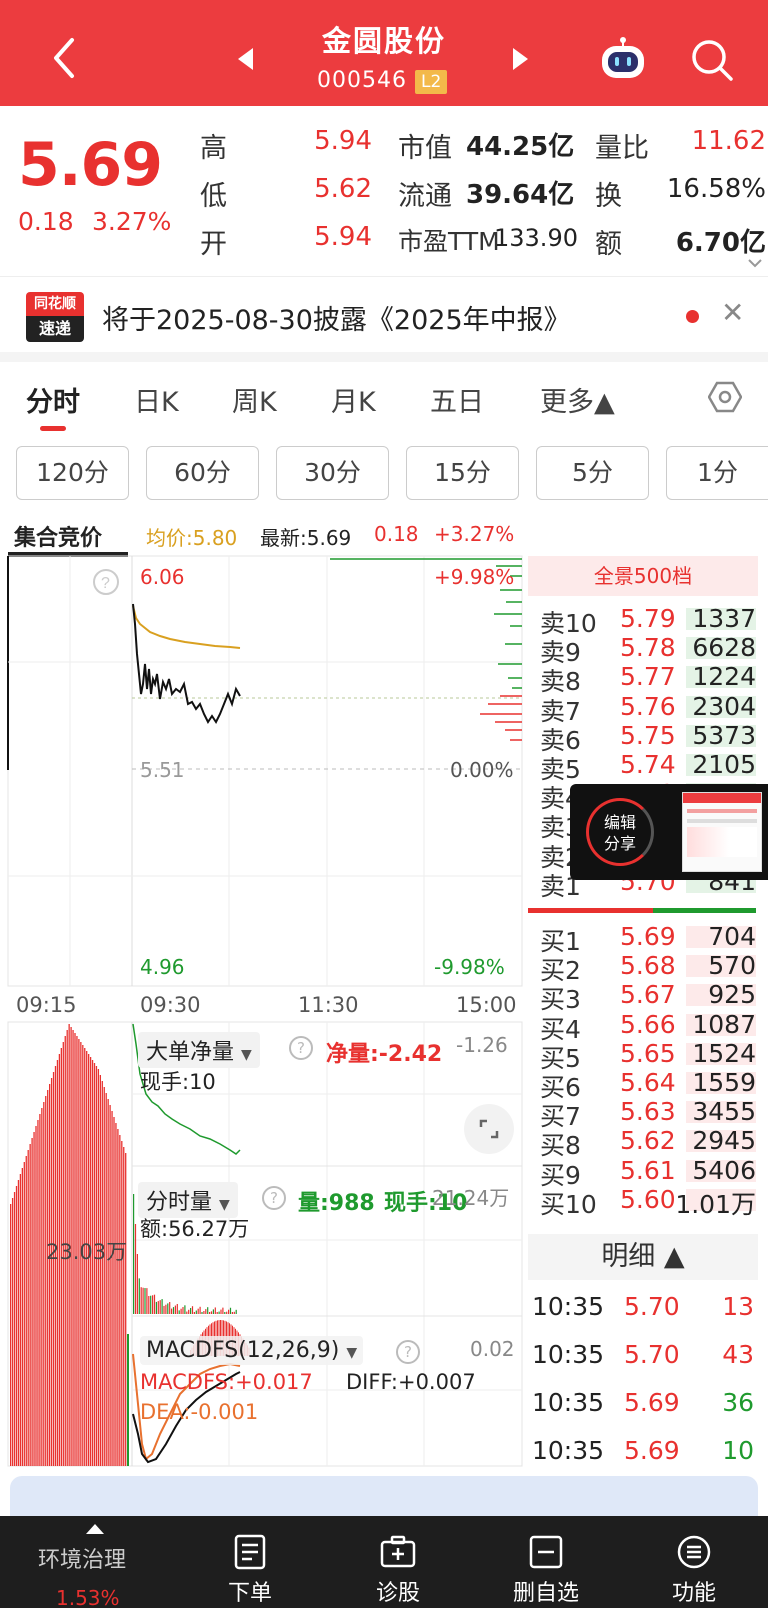  What do you see at coordinates (648, 767) in the screenshot?
I see `ask-level-6: 卖5 5.74 2105` at bounding box center [648, 767].